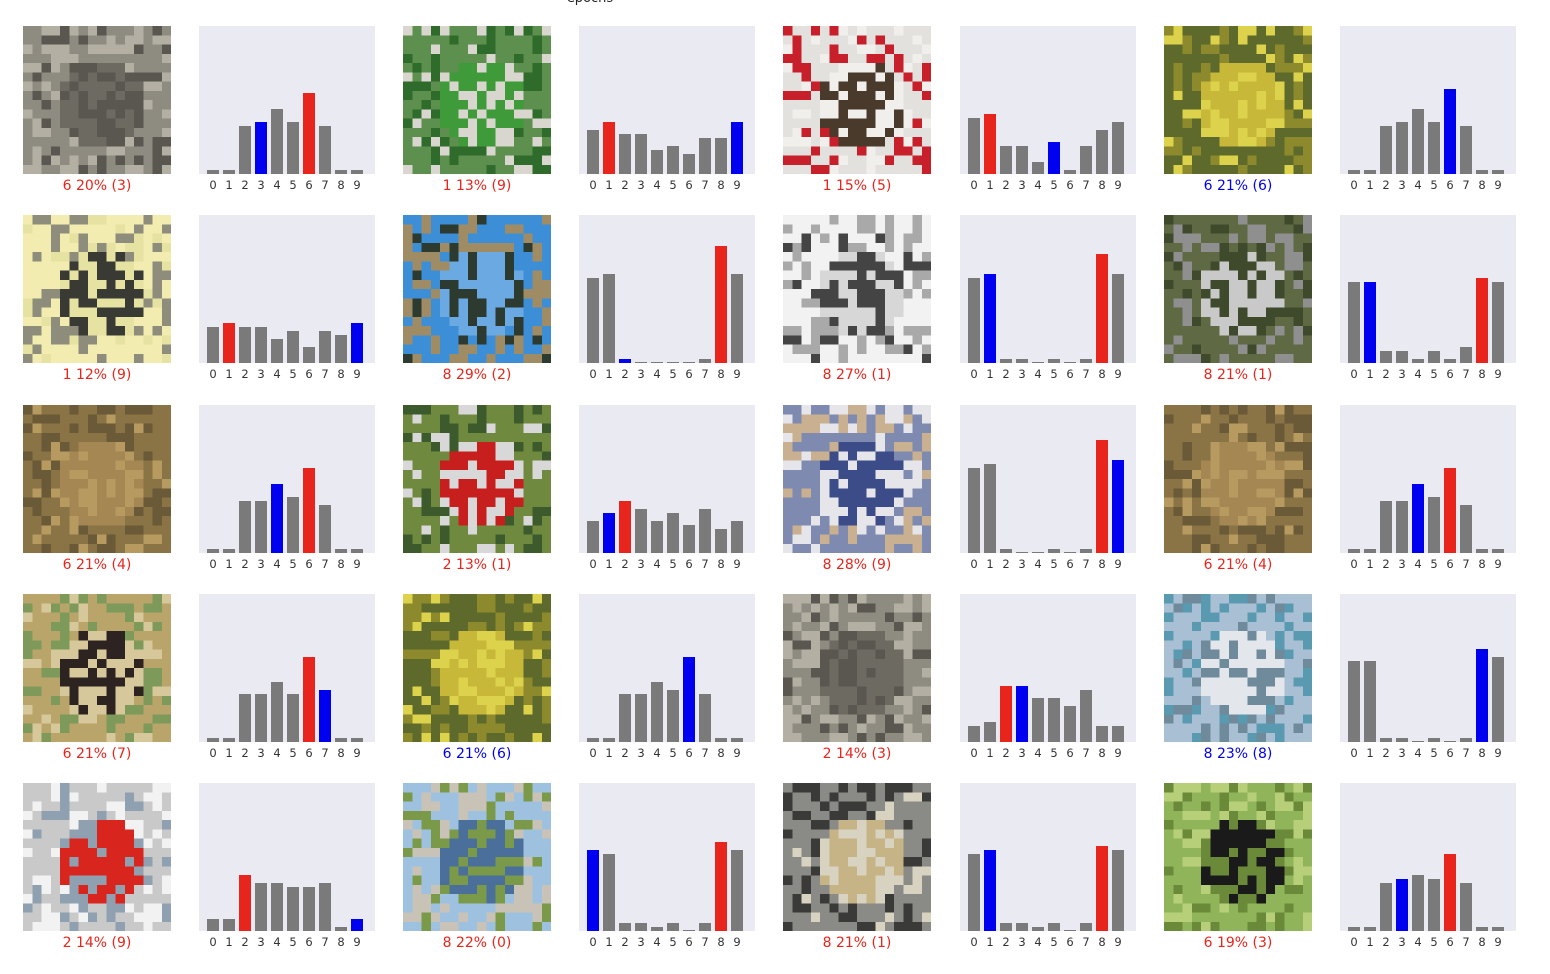 This screenshot has width=1550, height=974. I want to click on prediction-caption: 6 21% (4), so click(1238, 565).